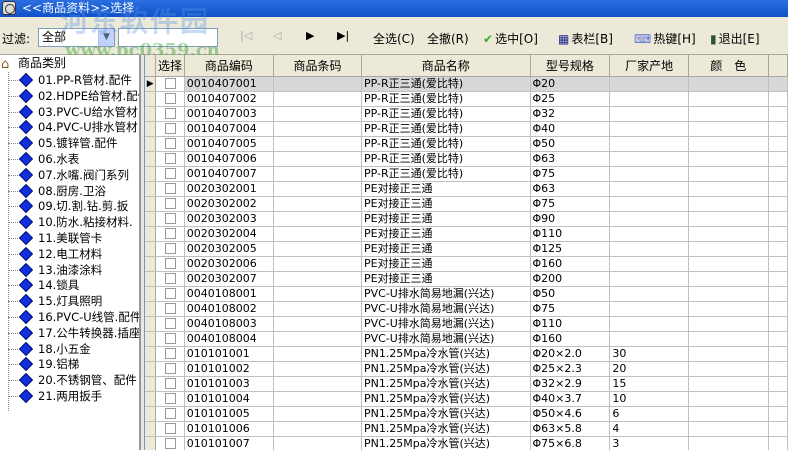 The image size is (788, 450). Describe the element at coordinates (466, 279) in the screenshot. I see `table-row: 0020302007 PE对接正三通 Φ200` at that location.